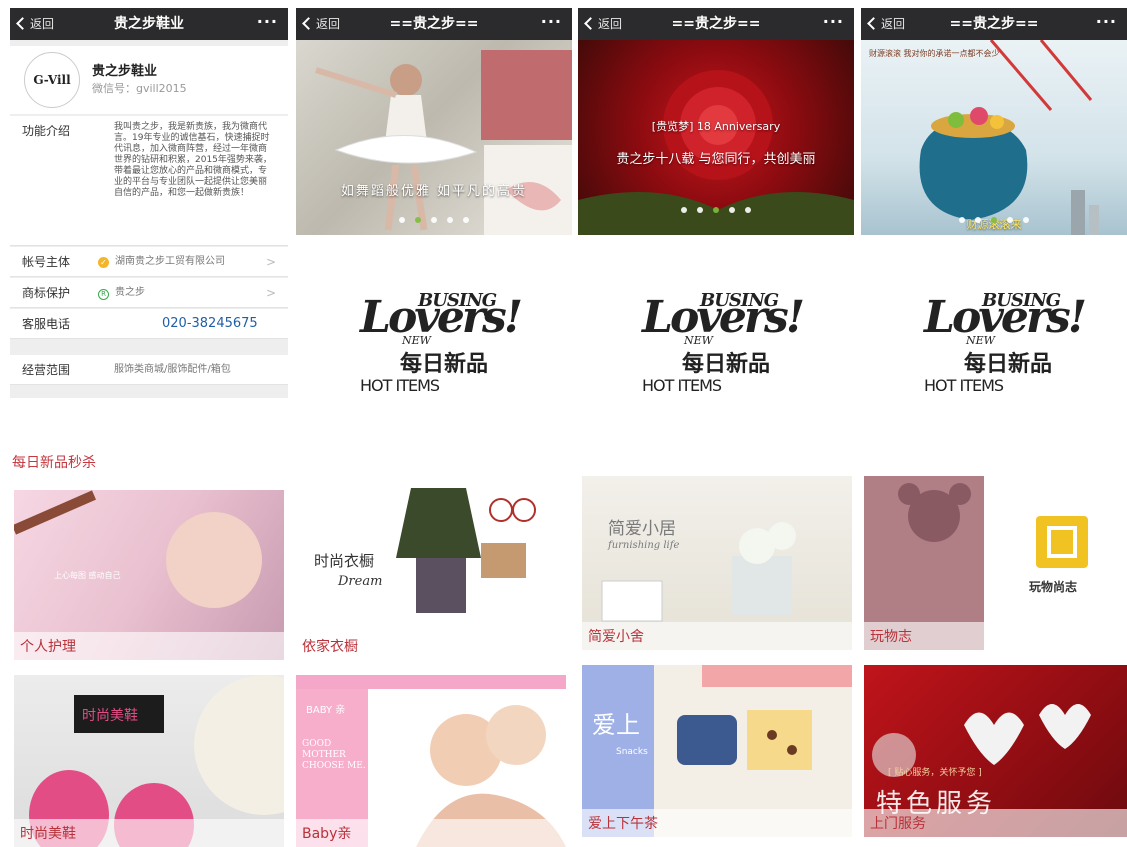 Image resolution: width=1127 pixels, height=847 pixels. I want to click on phone-link: 020-38245675, so click(210, 324).